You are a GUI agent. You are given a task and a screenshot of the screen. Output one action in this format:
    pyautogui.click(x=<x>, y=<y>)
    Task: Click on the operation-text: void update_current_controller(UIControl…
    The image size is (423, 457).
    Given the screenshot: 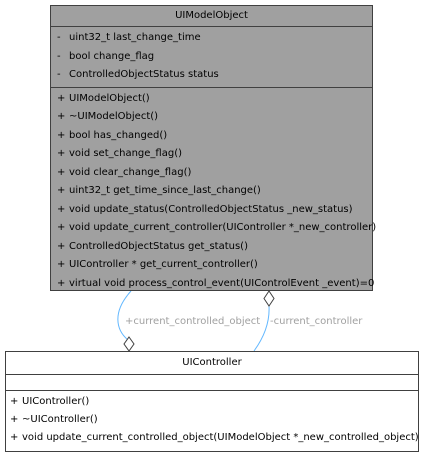 What is the action you would take?
    pyautogui.click(x=223, y=227)
    